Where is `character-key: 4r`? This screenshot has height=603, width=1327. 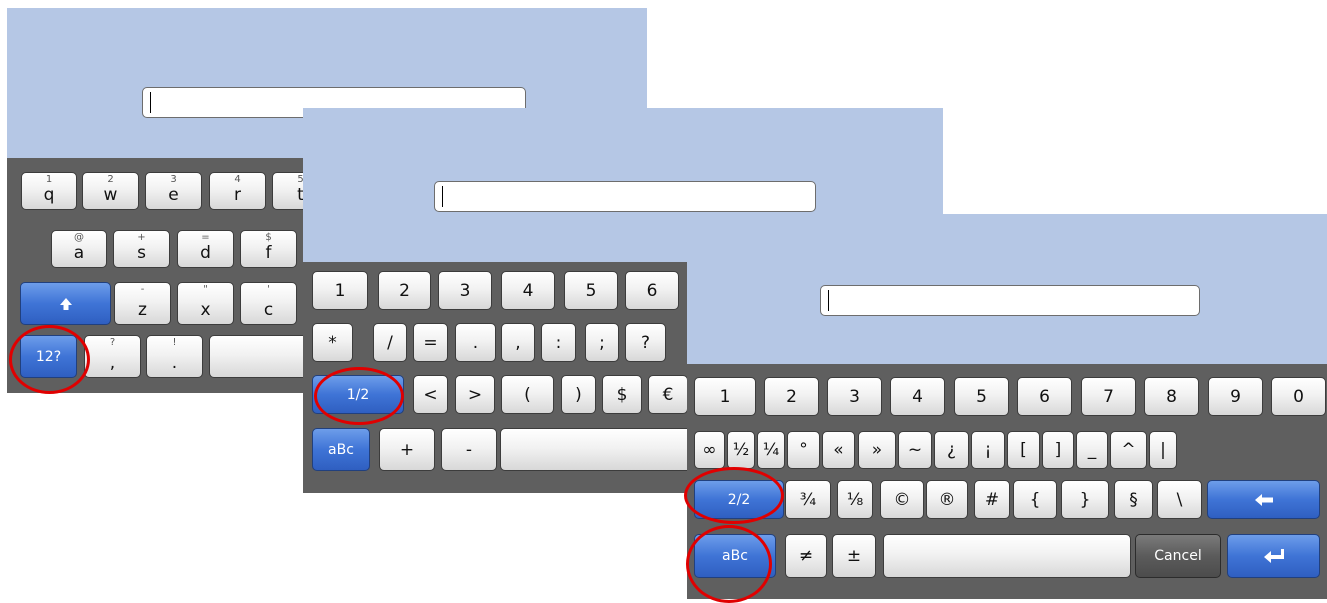 character-key: 4r is located at coordinates (237, 191).